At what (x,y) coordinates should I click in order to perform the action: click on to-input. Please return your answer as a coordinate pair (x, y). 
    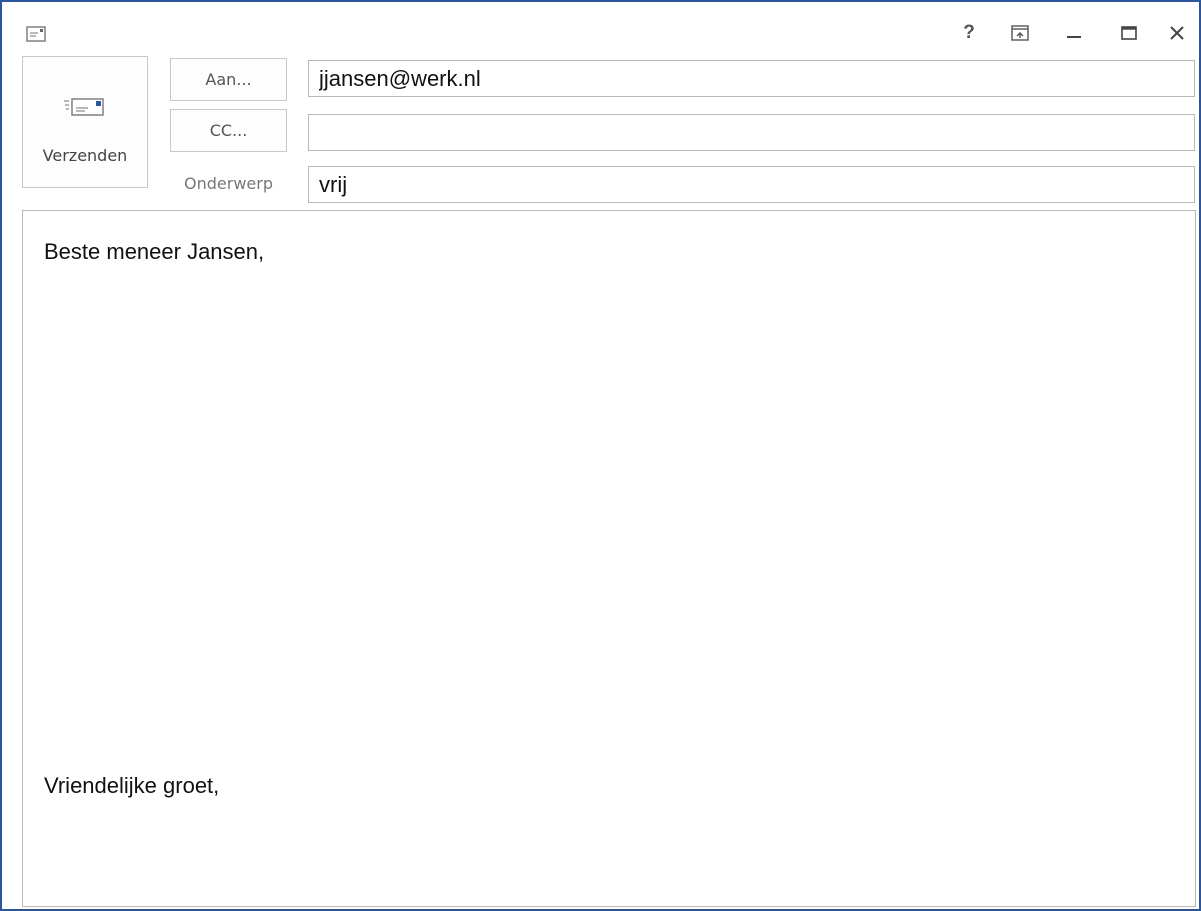
    Looking at the image, I should click on (751, 78).